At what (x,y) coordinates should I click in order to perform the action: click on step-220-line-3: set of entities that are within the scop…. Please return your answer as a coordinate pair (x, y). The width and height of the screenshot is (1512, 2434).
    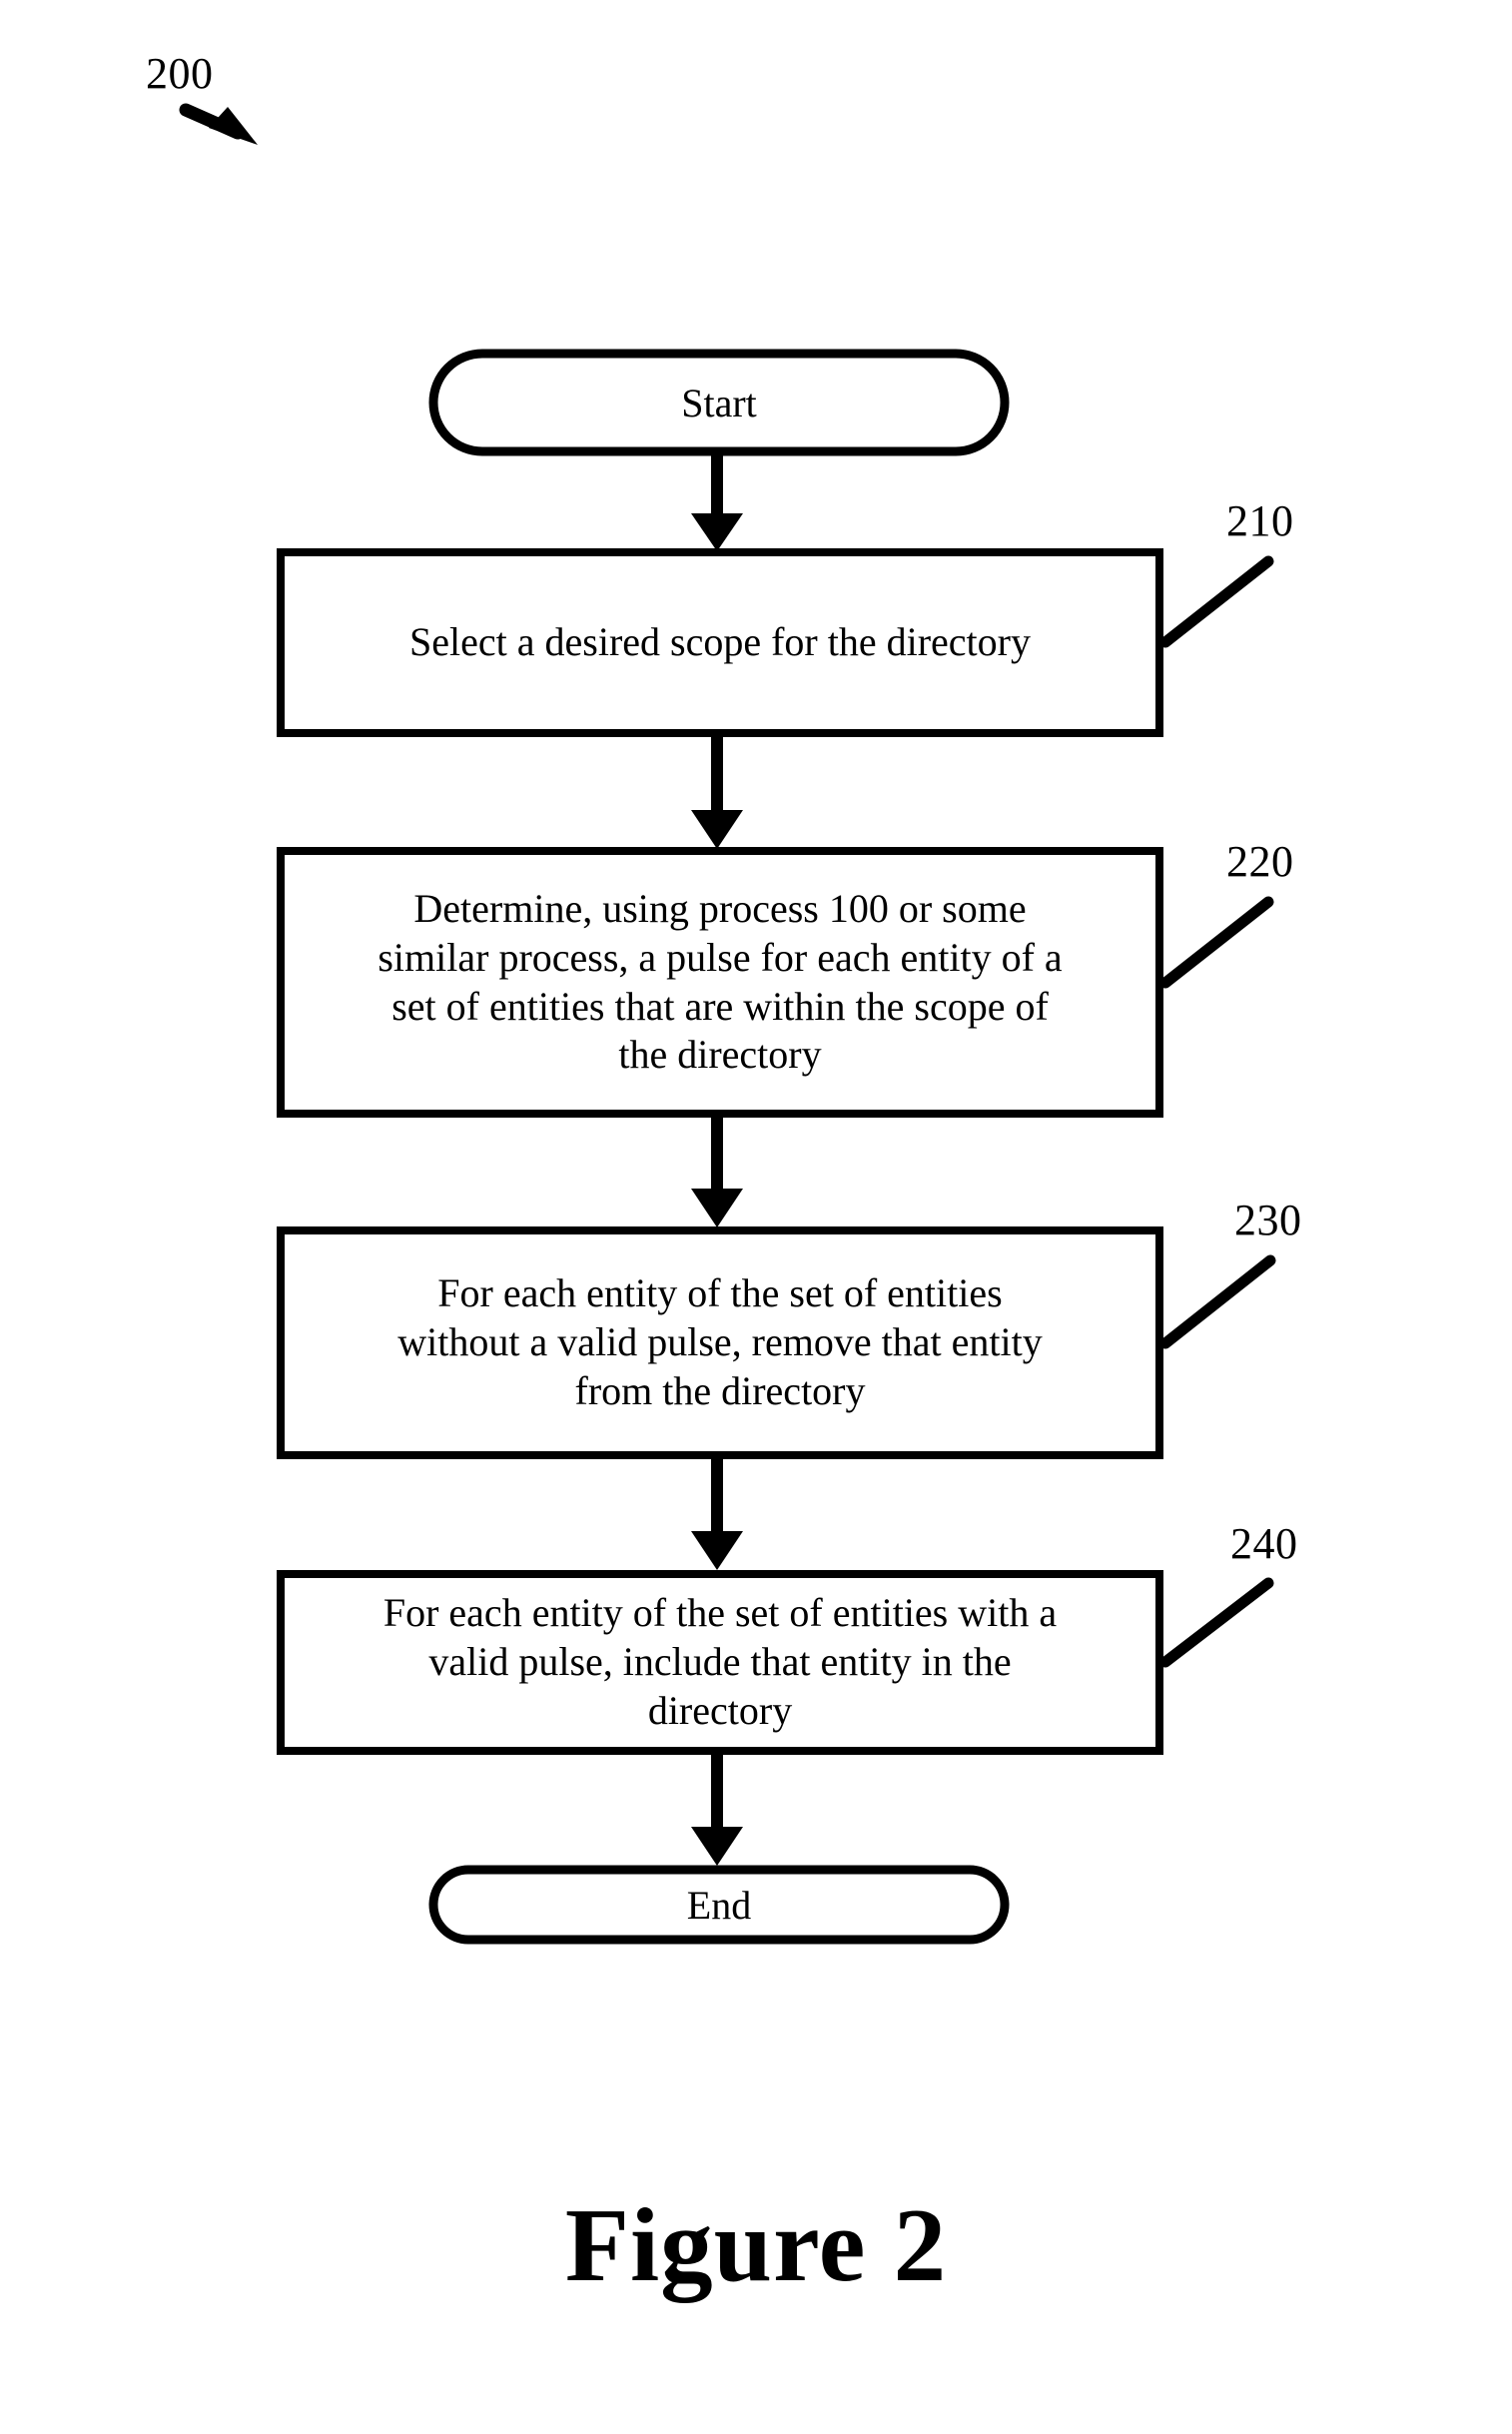
    Looking at the image, I should click on (720, 1006).